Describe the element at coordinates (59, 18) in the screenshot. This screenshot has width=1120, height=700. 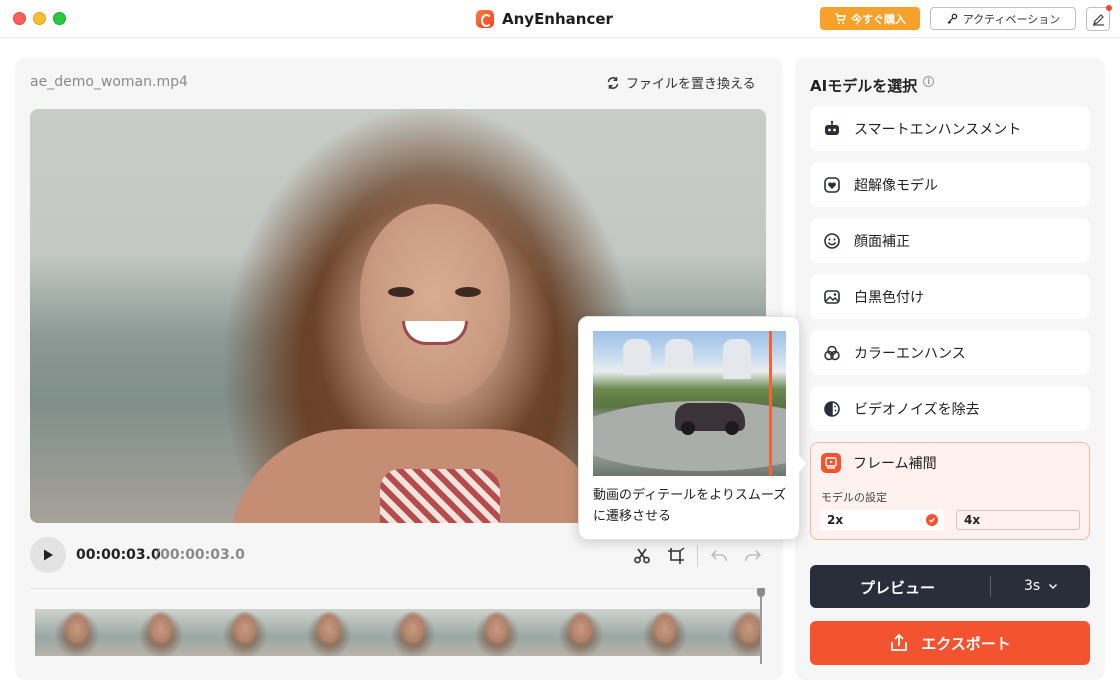
I see `zoom-window-button` at that location.